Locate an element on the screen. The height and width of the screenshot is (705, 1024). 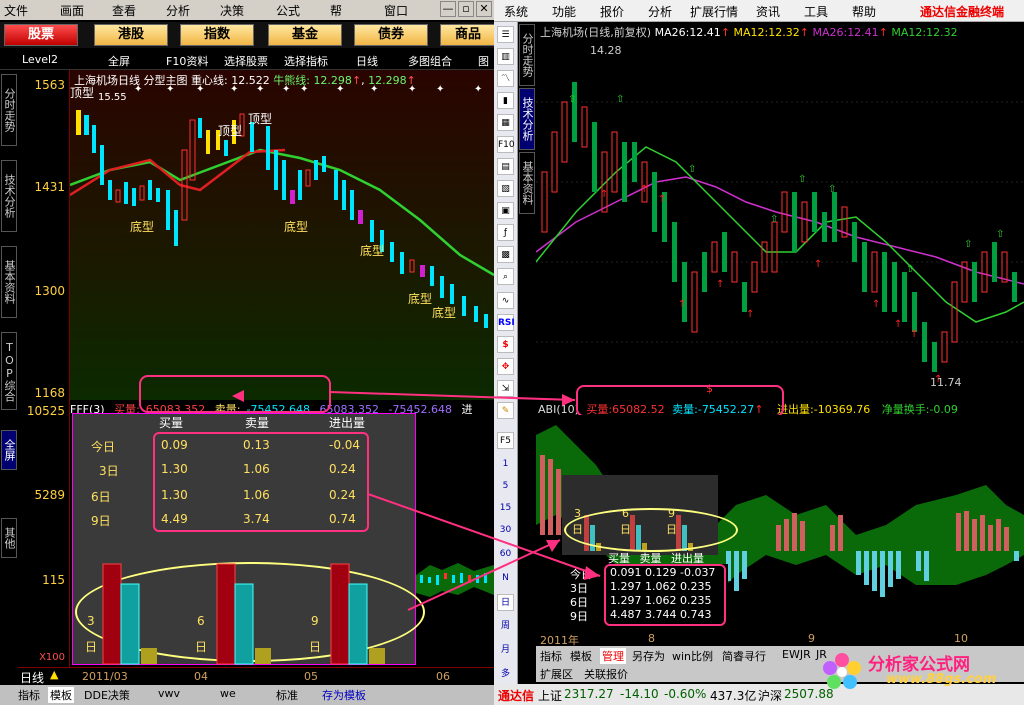
multi-chart-button: 多图组合 is located at coordinates (430, 61).